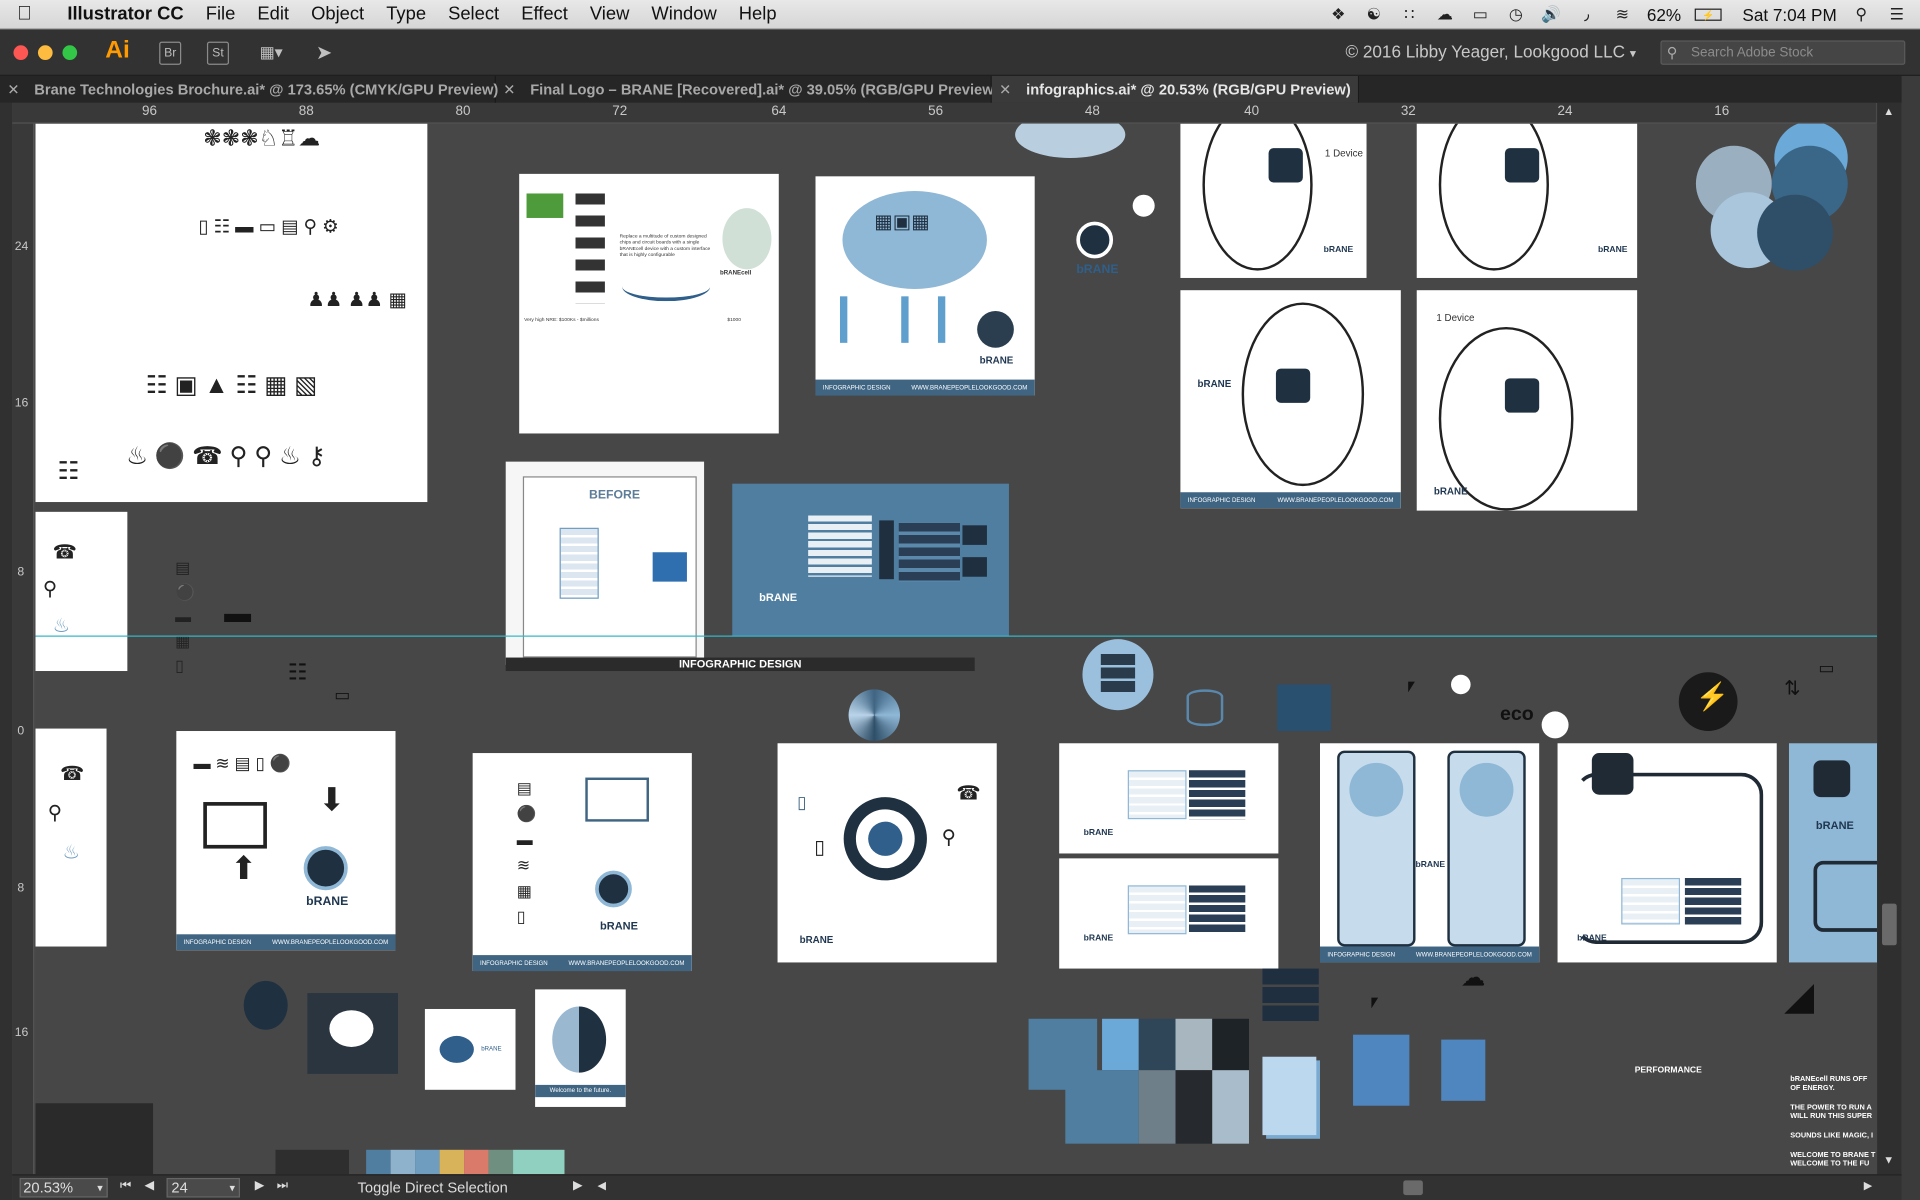 This screenshot has width=1920, height=1200. I want to click on menu-effect: Effect, so click(544, 14).